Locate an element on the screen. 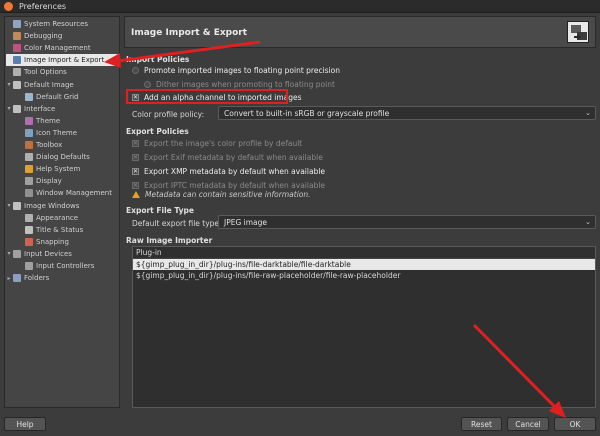  sidebar-item: Theme is located at coordinates (68, 121).